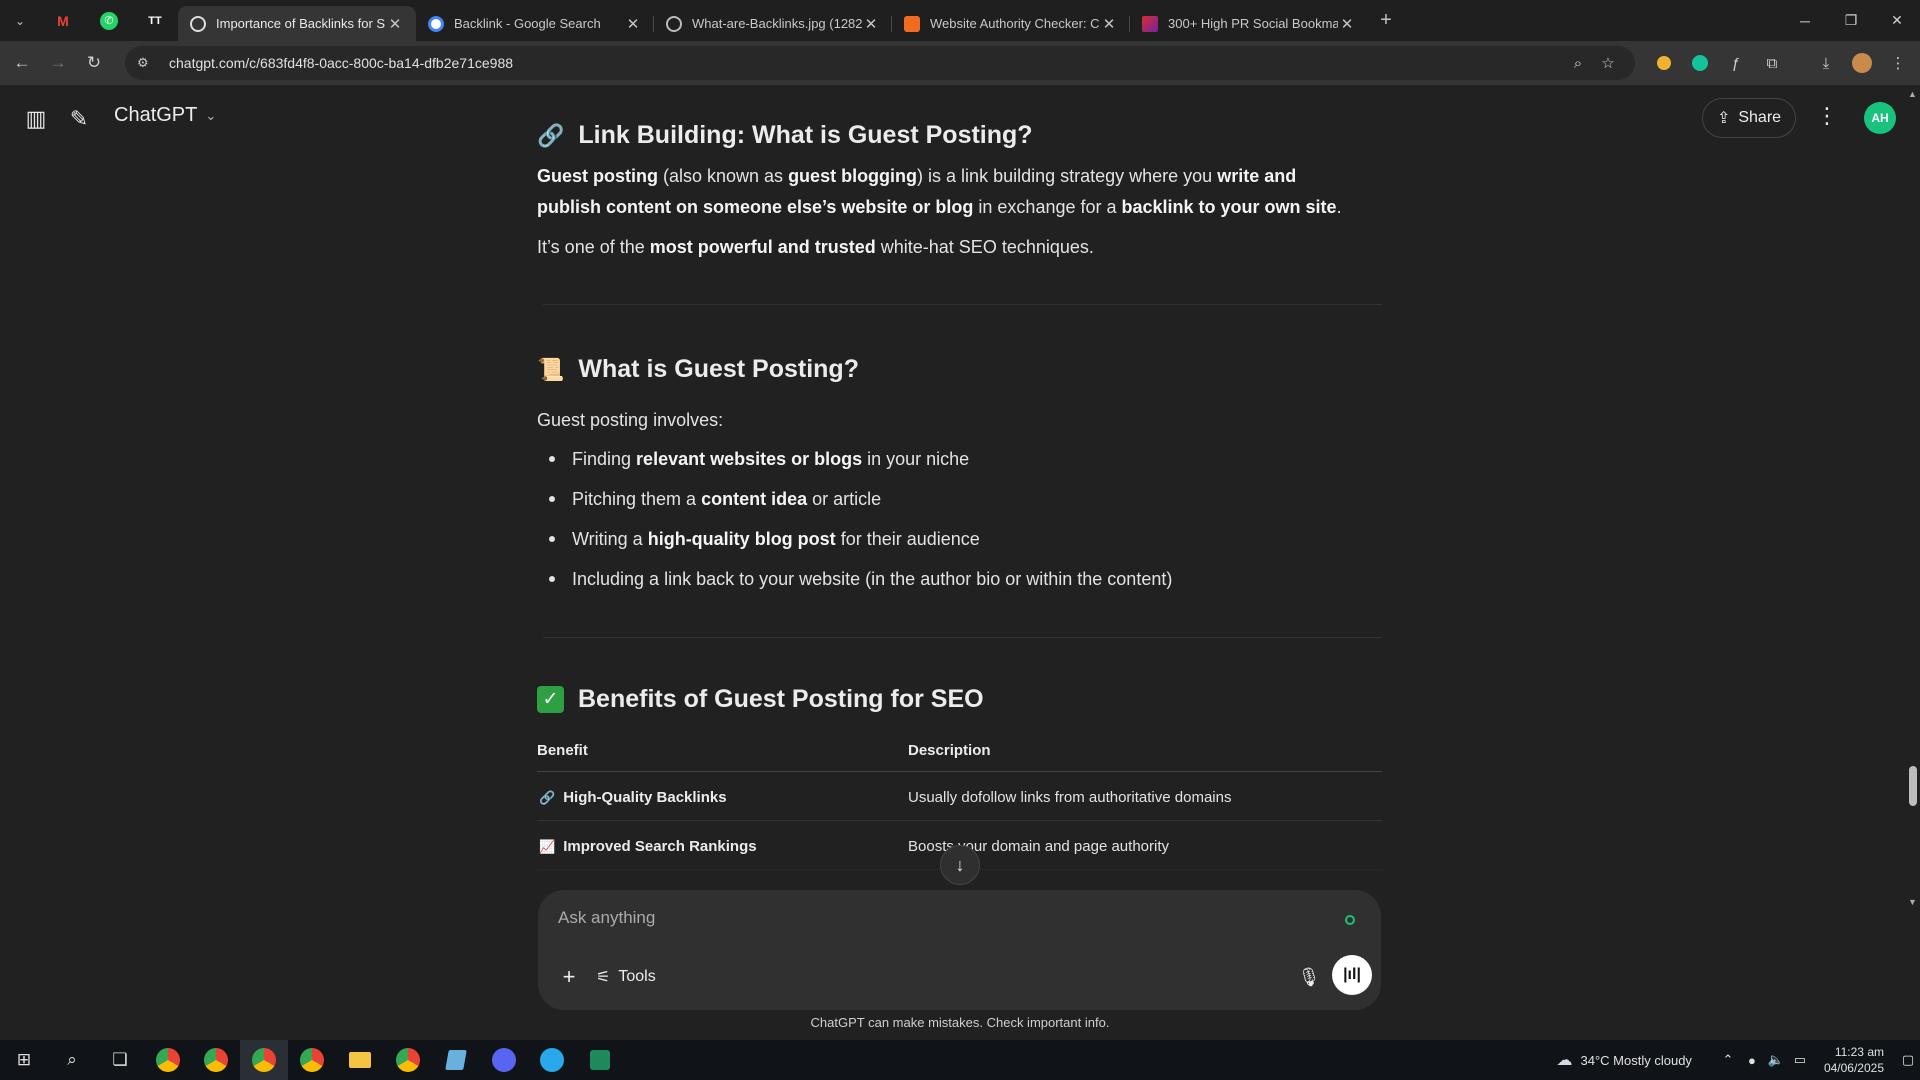  What do you see at coordinates (698, 369) in the screenshot?
I see `section-heading-what-is: 📜 What is Guest Posting?` at bounding box center [698, 369].